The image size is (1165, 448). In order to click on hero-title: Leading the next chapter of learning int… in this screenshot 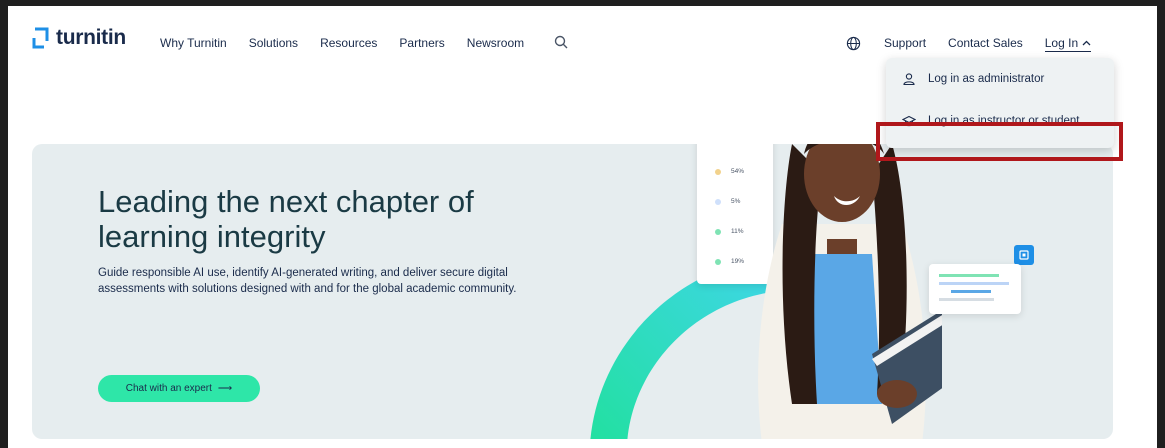, I will do `click(286, 219)`.